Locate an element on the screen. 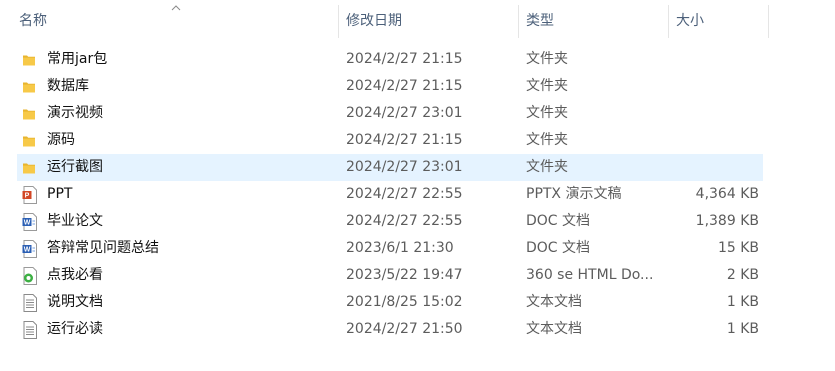 The height and width of the screenshot is (371, 835). file-row: W 毕业论文 2024/2/27 22:55 DOC 文档 1,389 KB is located at coordinates (390, 221).